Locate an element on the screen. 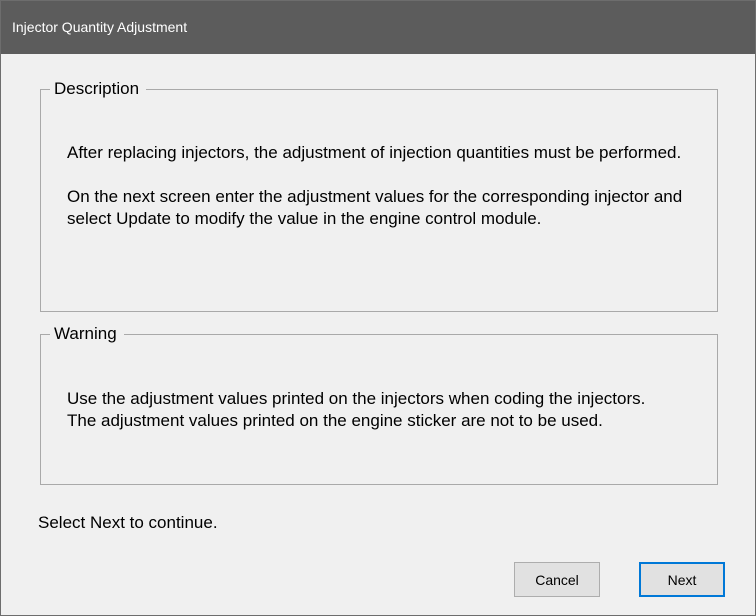  cancel-button: Cancel is located at coordinates (557, 579).